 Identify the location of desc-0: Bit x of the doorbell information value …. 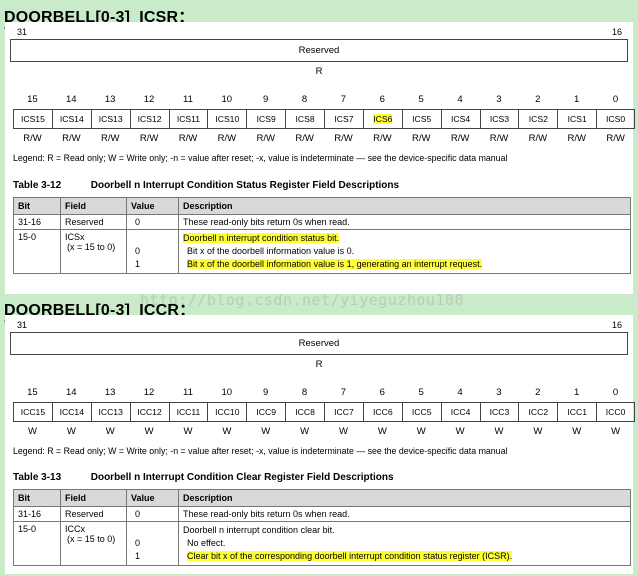
(271, 251).